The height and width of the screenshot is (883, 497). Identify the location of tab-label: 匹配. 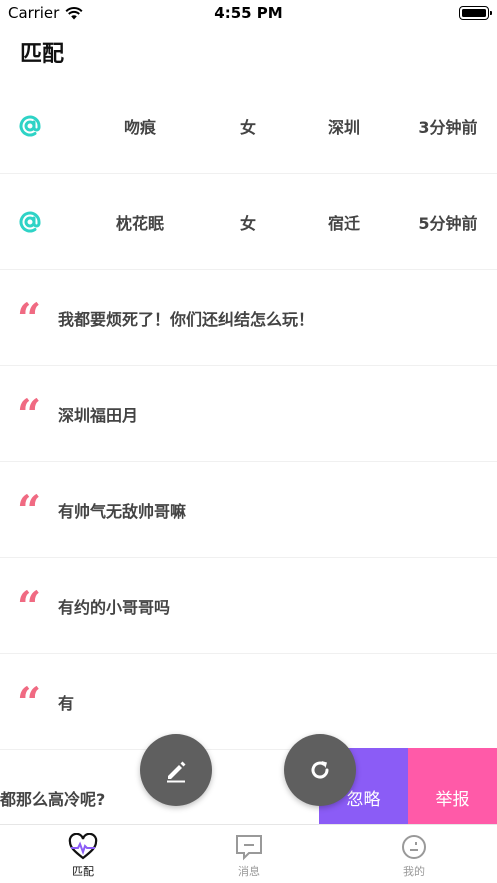
(83, 871).